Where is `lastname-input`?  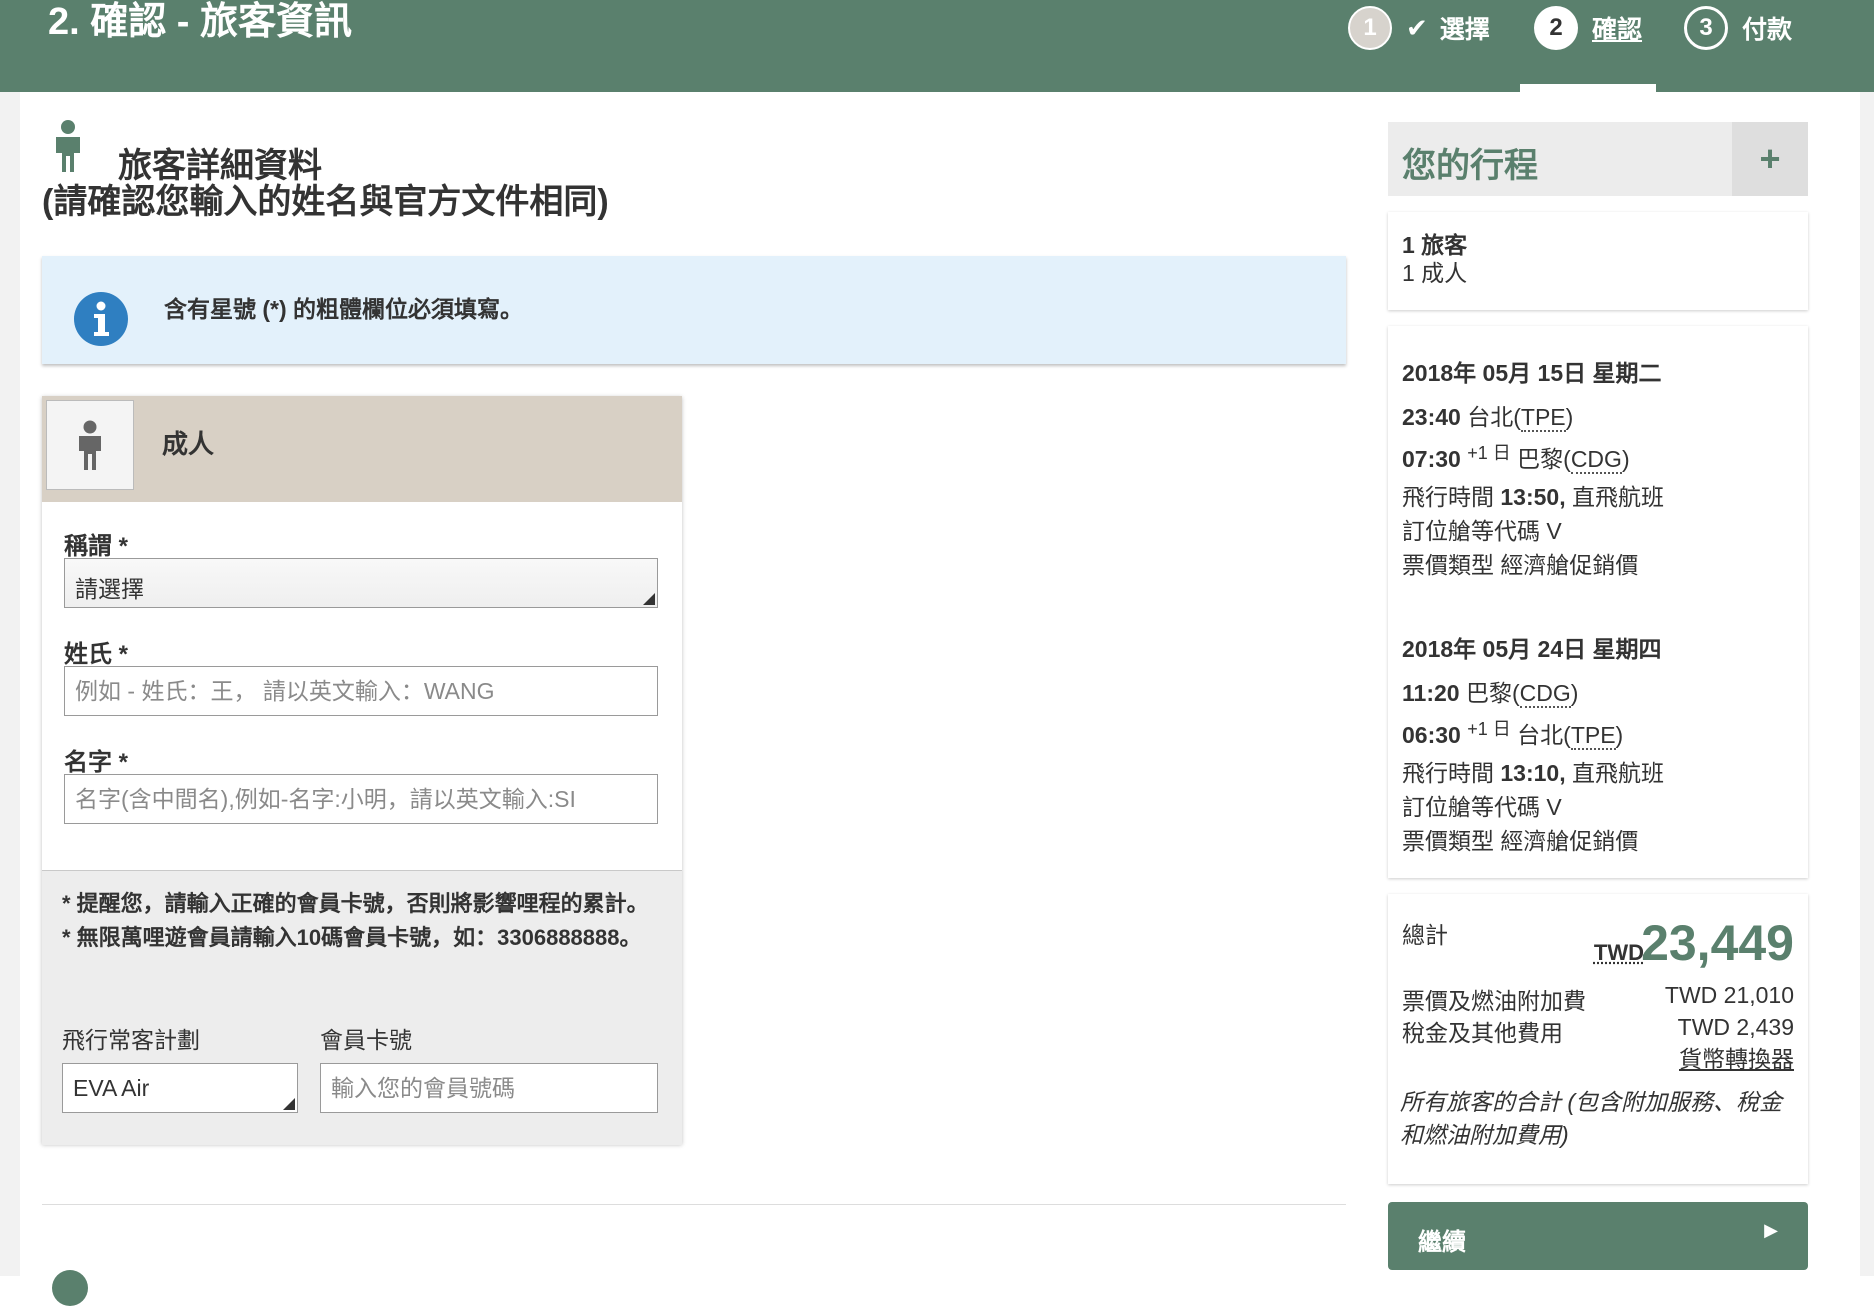 lastname-input is located at coordinates (361, 691).